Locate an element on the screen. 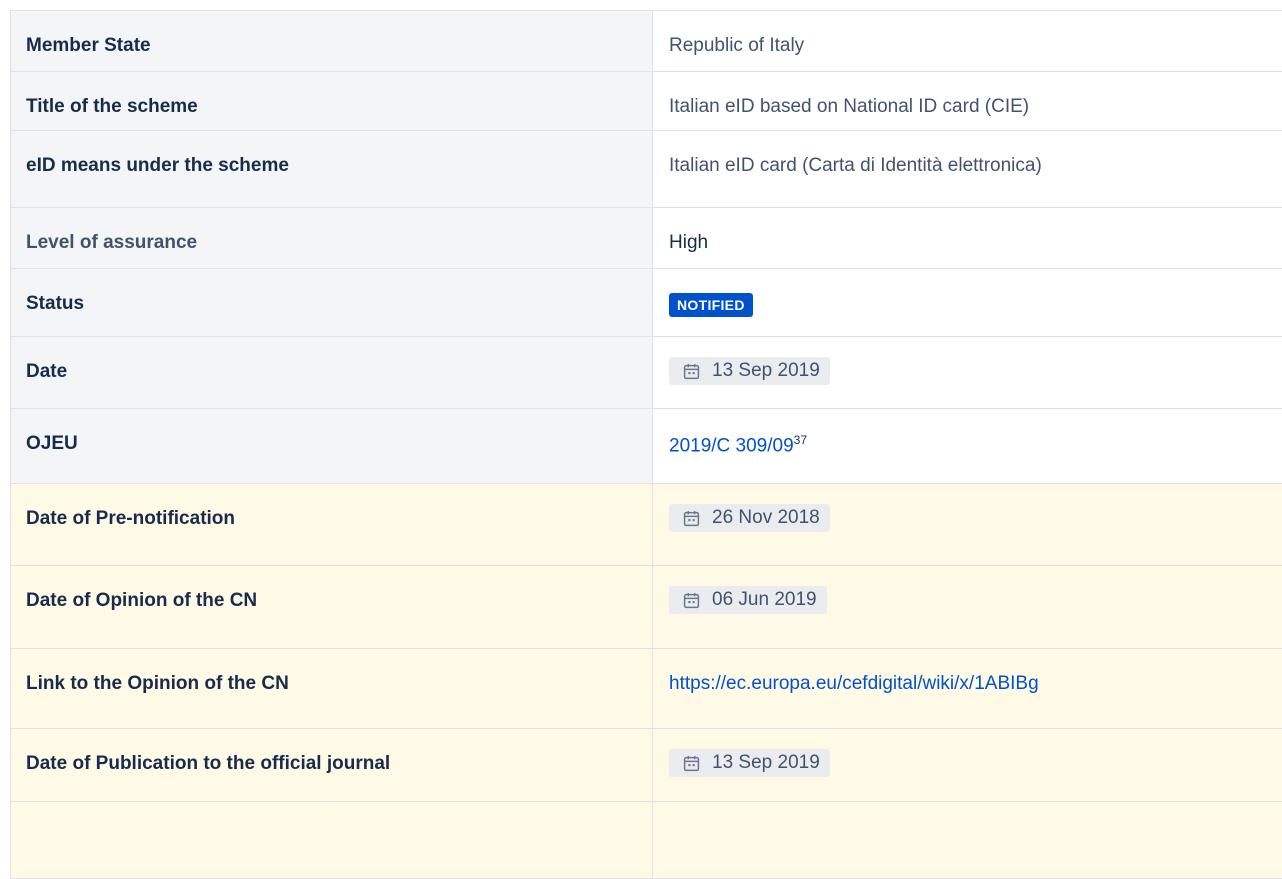 This screenshot has height=879, width=1282. table-row: Status NOTIFIED is located at coordinates (646, 303).